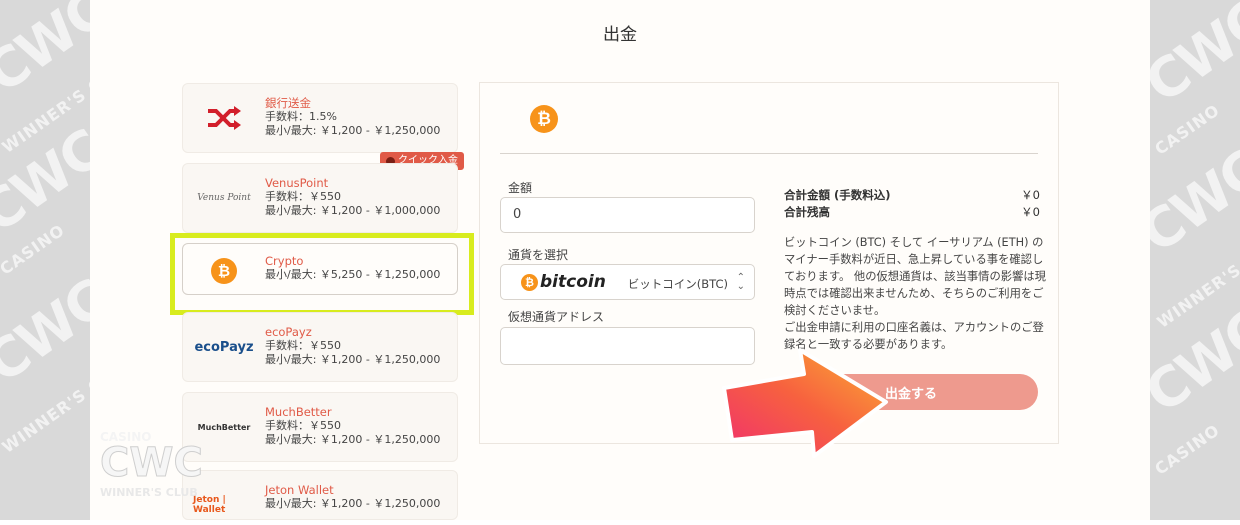  I want to click on pointer-arrow-icon, so click(804, 405).